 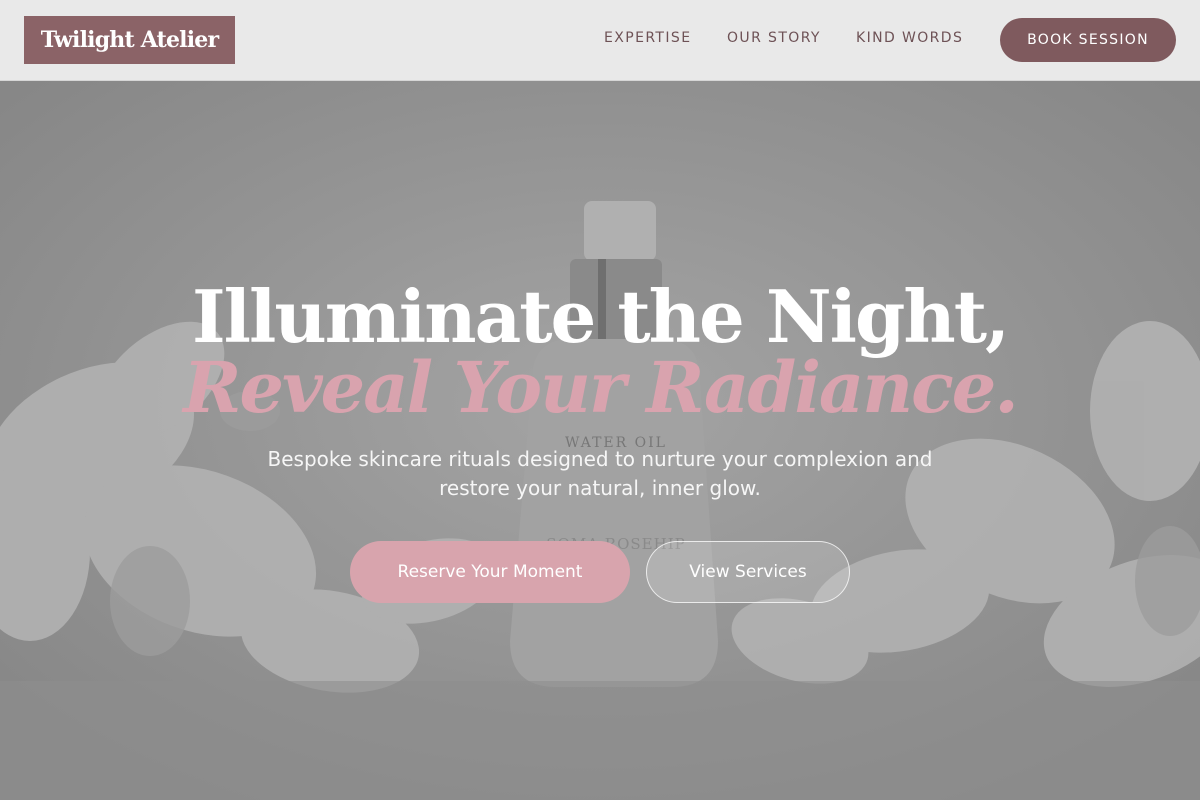 I want to click on hero-headline-accent: Reveal Your Radiance., so click(x=600, y=387).